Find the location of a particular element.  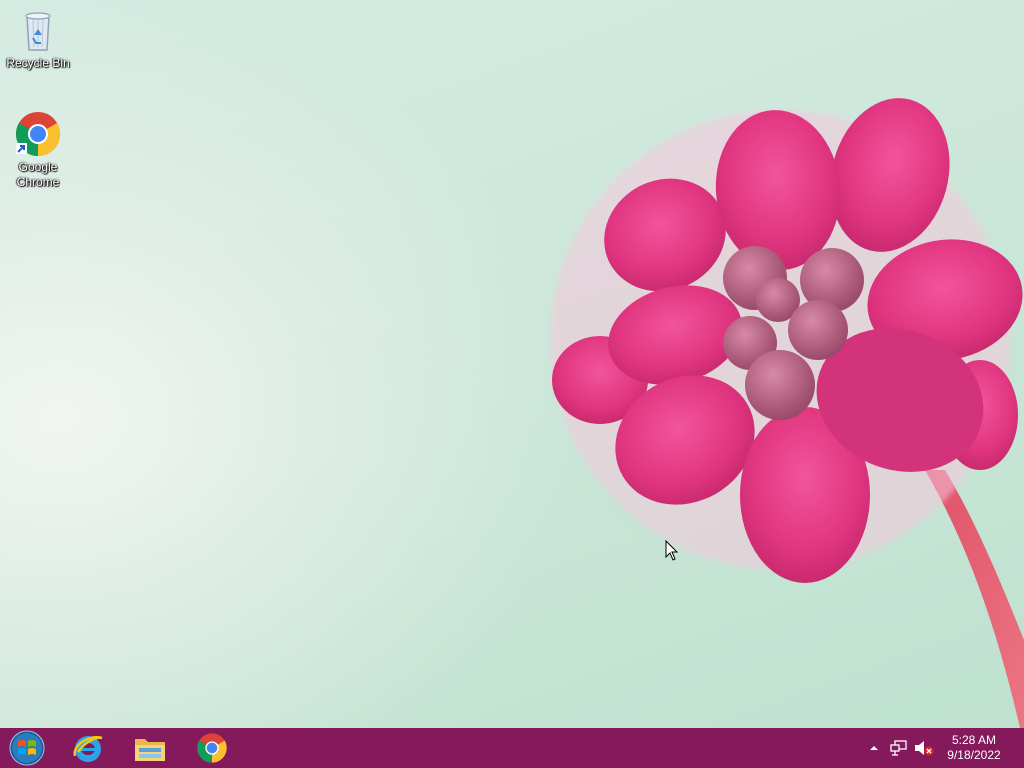

recycle-bin-label: Recycle Bin is located at coordinates (38, 63).